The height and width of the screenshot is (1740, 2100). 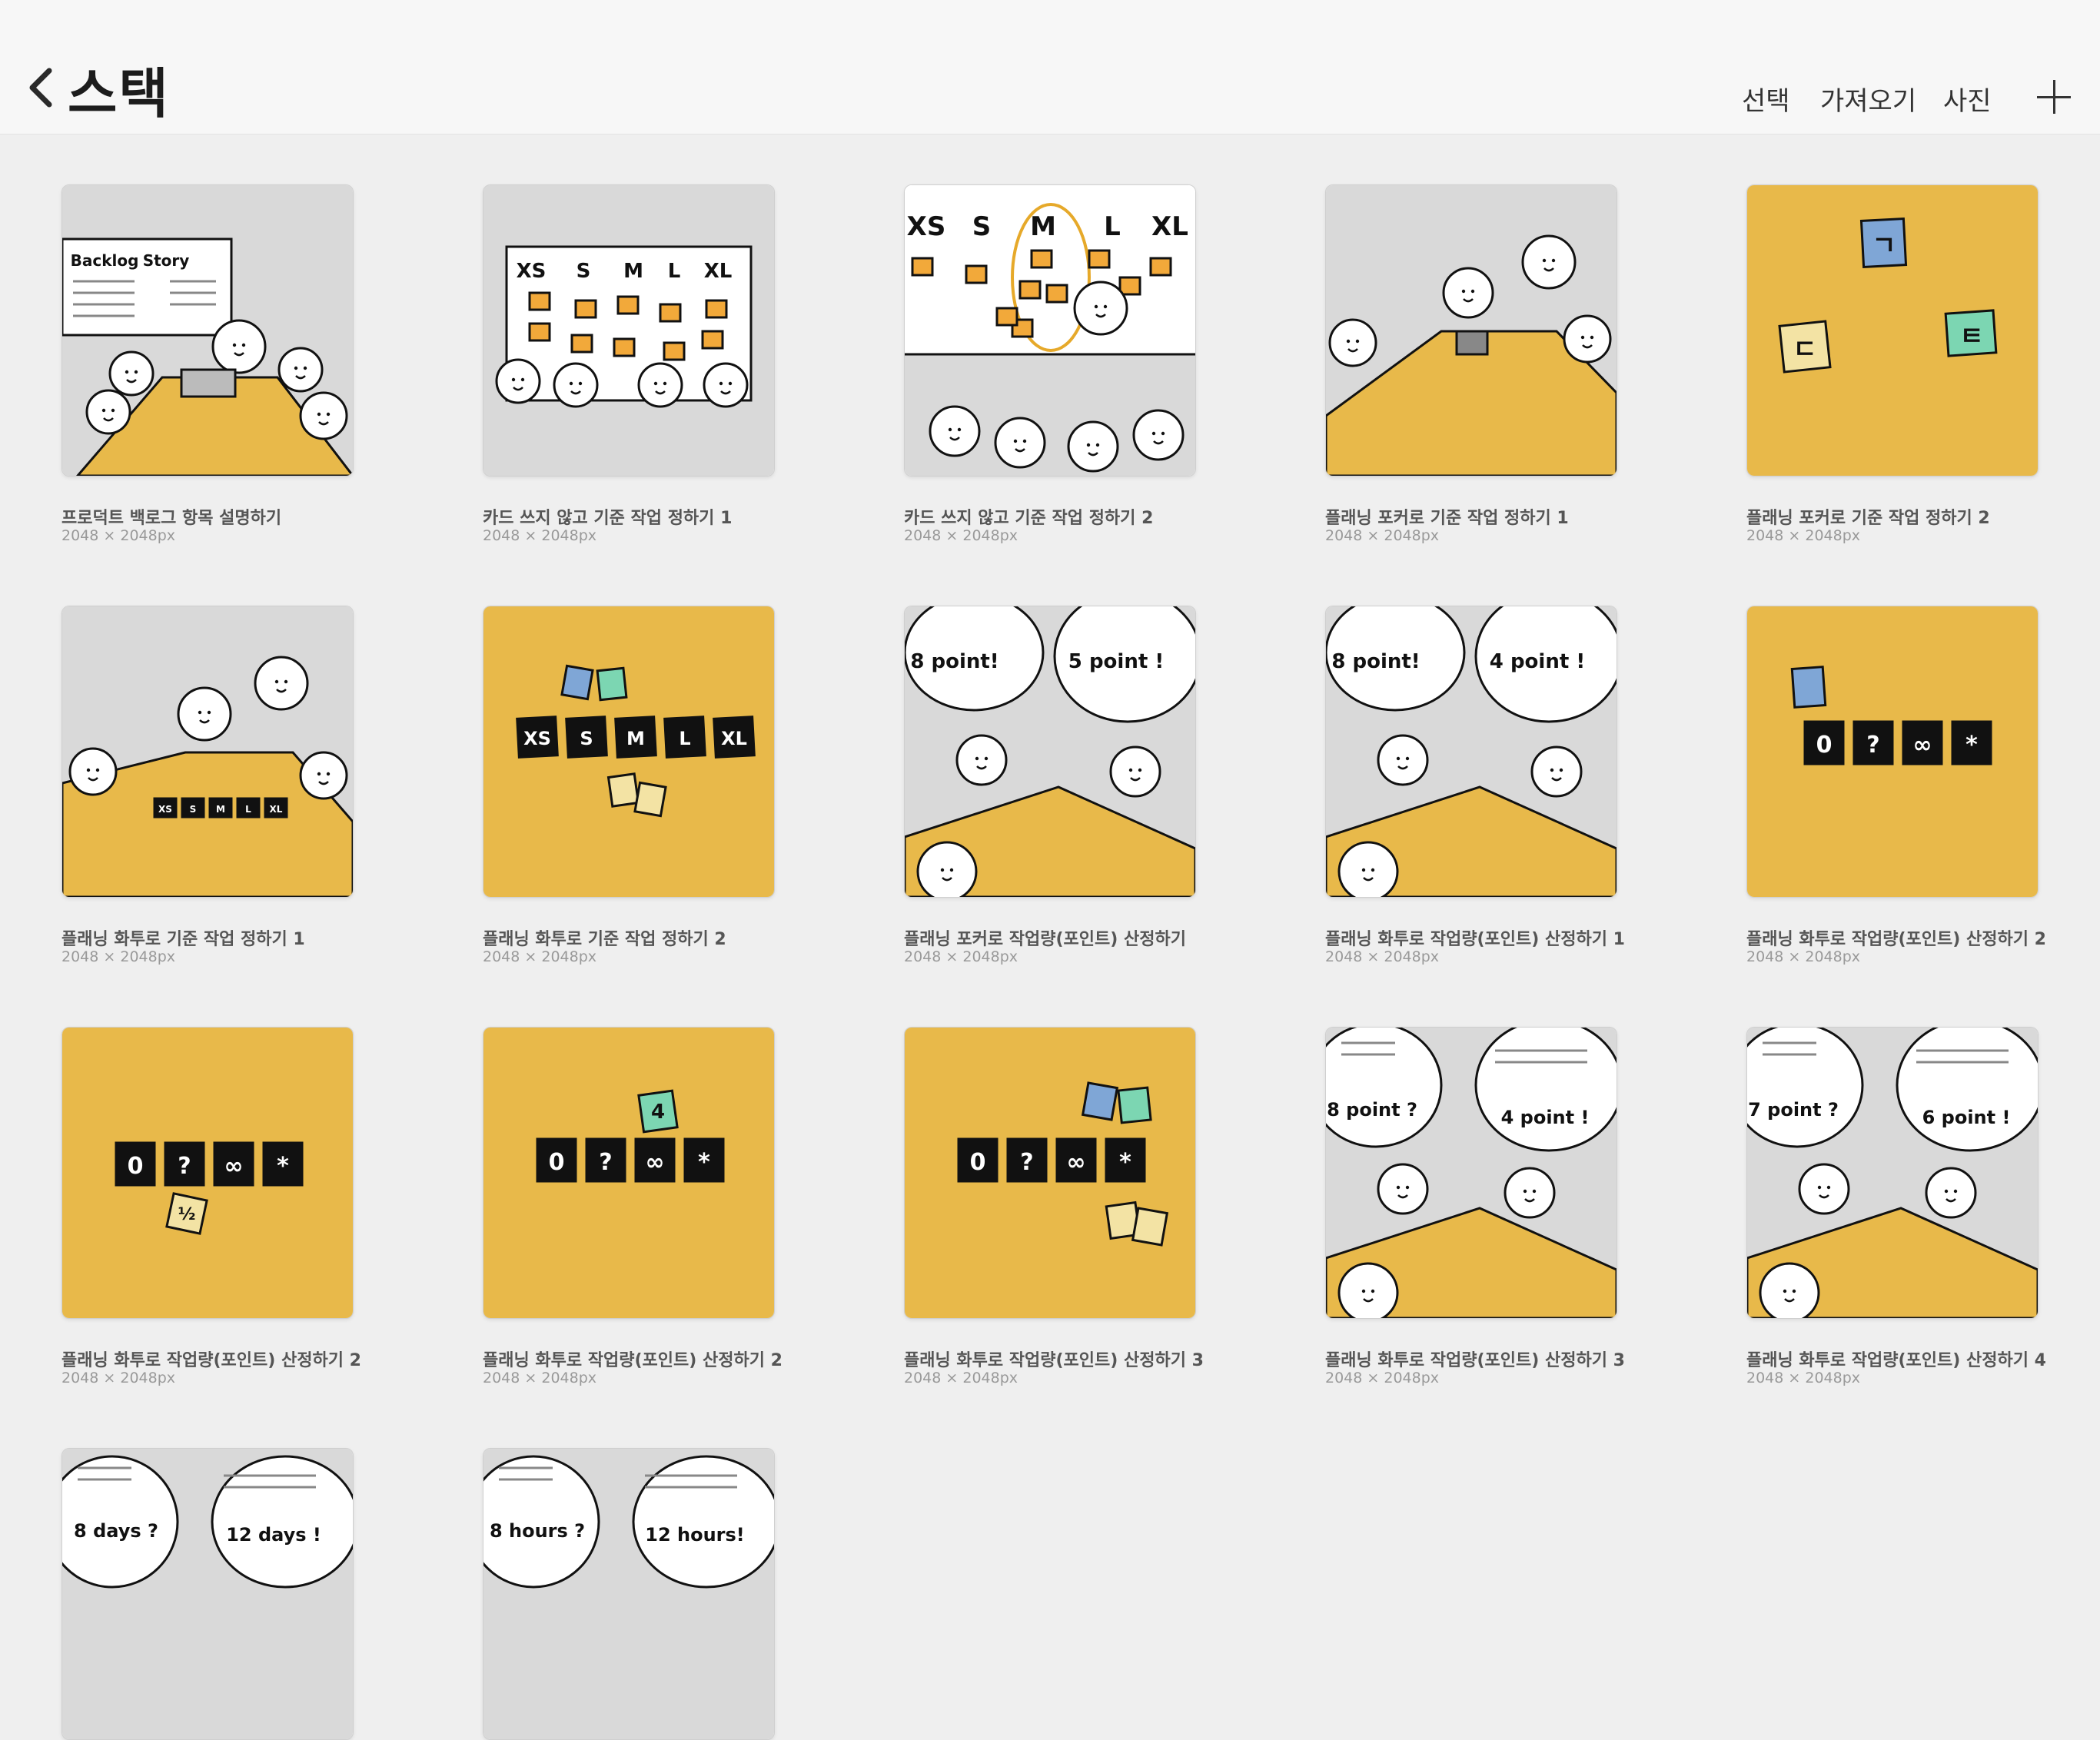 I want to click on card-glyph: ㄱ, so click(x=1884, y=246).